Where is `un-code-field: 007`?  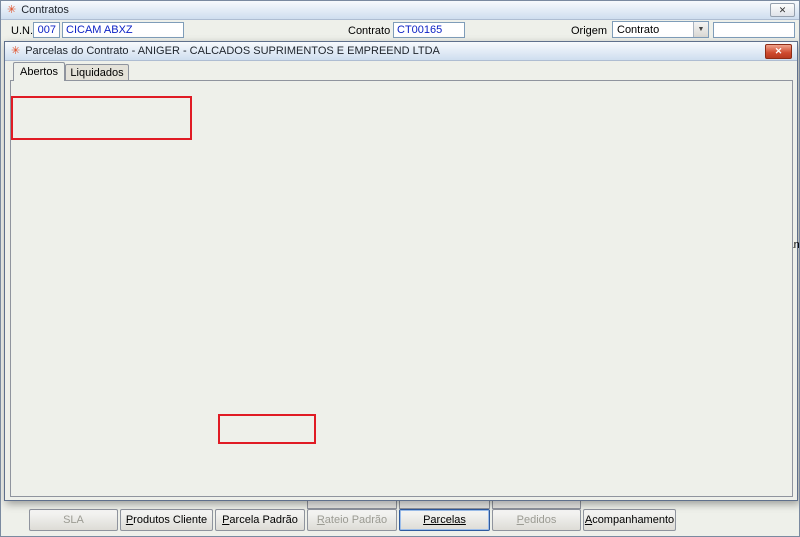 un-code-field: 007 is located at coordinates (46, 30).